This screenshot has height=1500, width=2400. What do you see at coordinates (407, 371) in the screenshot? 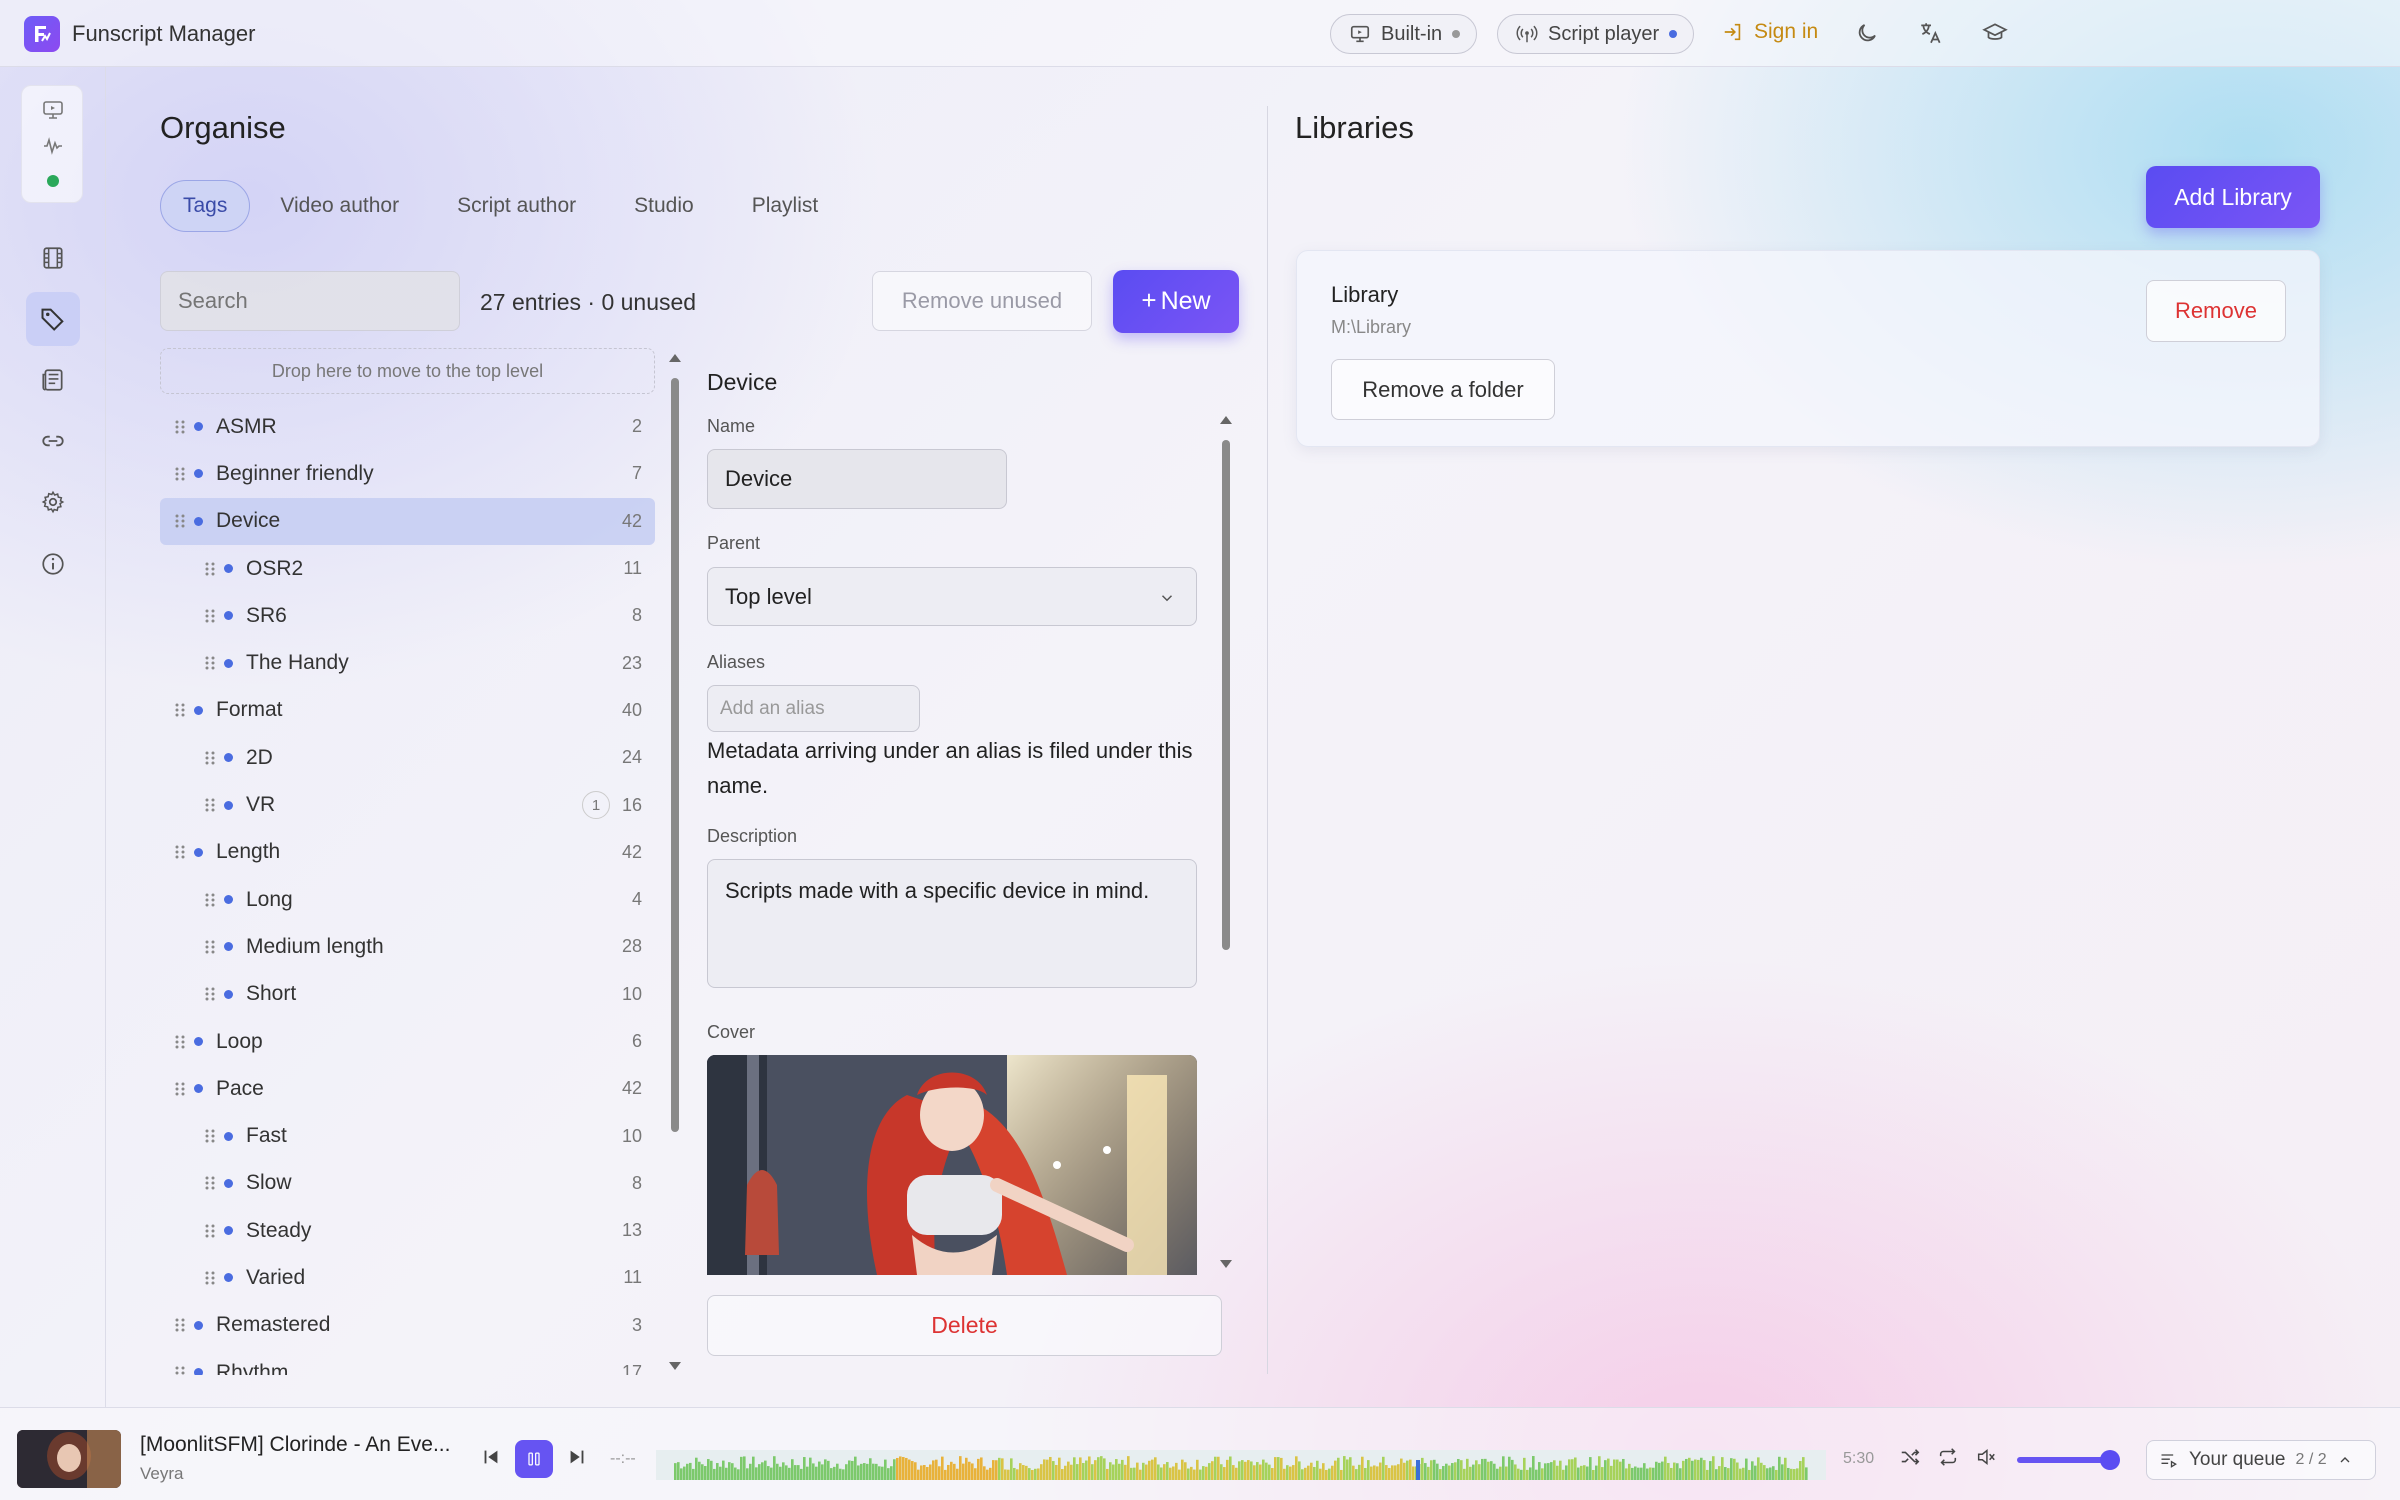
I see `top-level-dropzone: Drop here to move to the top level` at bounding box center [407, 371].